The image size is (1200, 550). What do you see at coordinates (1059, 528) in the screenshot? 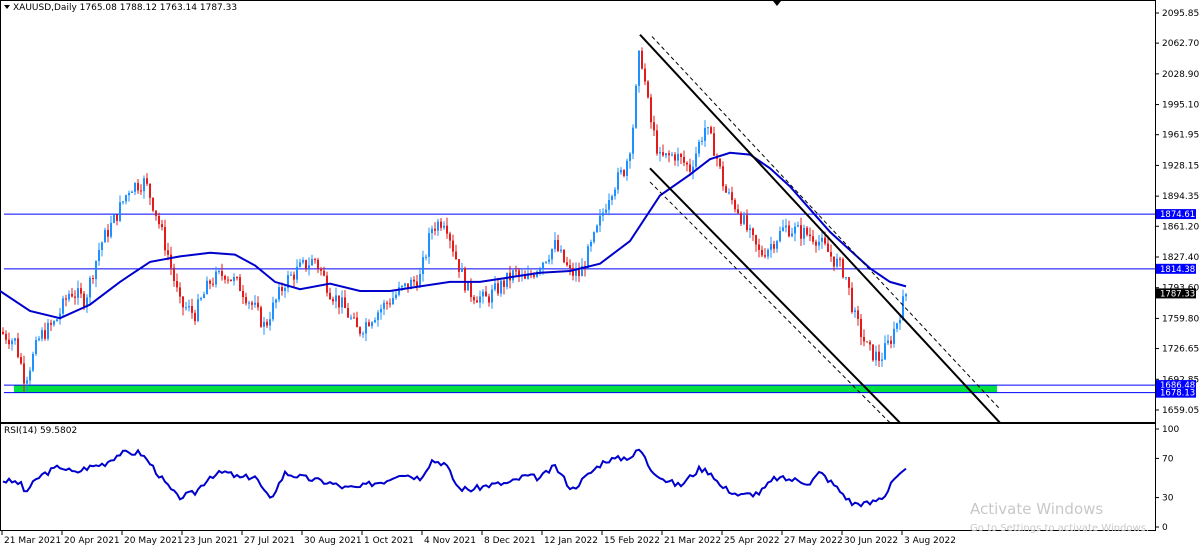
I see `activate-windows-subtitle: Go to Settings to activate Windows.` at bounding box center [1059, 528].